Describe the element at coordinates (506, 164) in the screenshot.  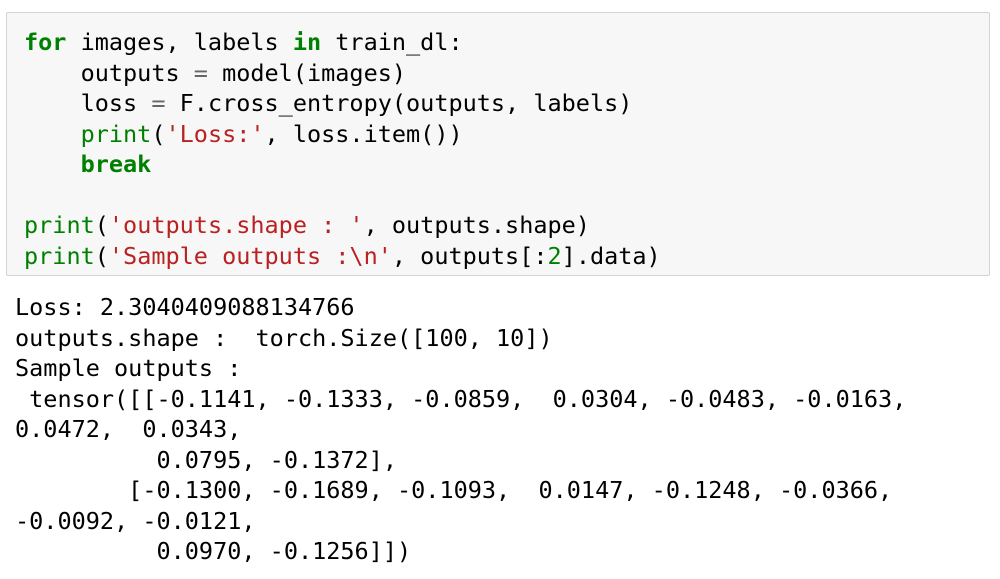
I see `code-line-5: break` at that location.